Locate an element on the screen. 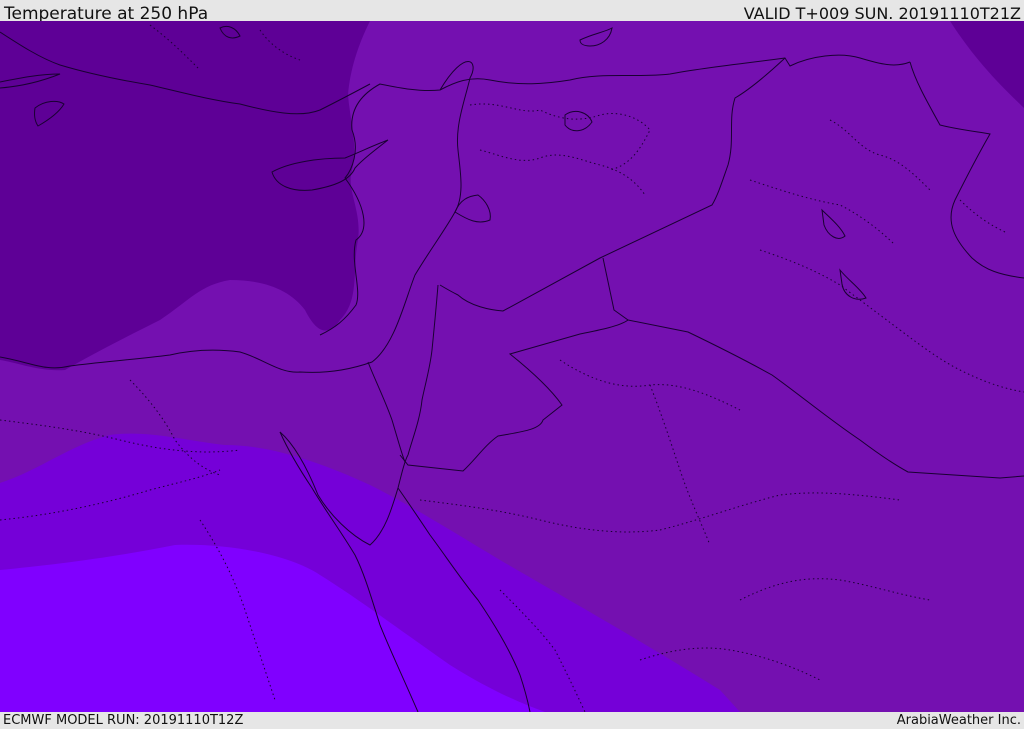  credit-label: ArabiaWeather Inc. is located at coordinates (958, 720).